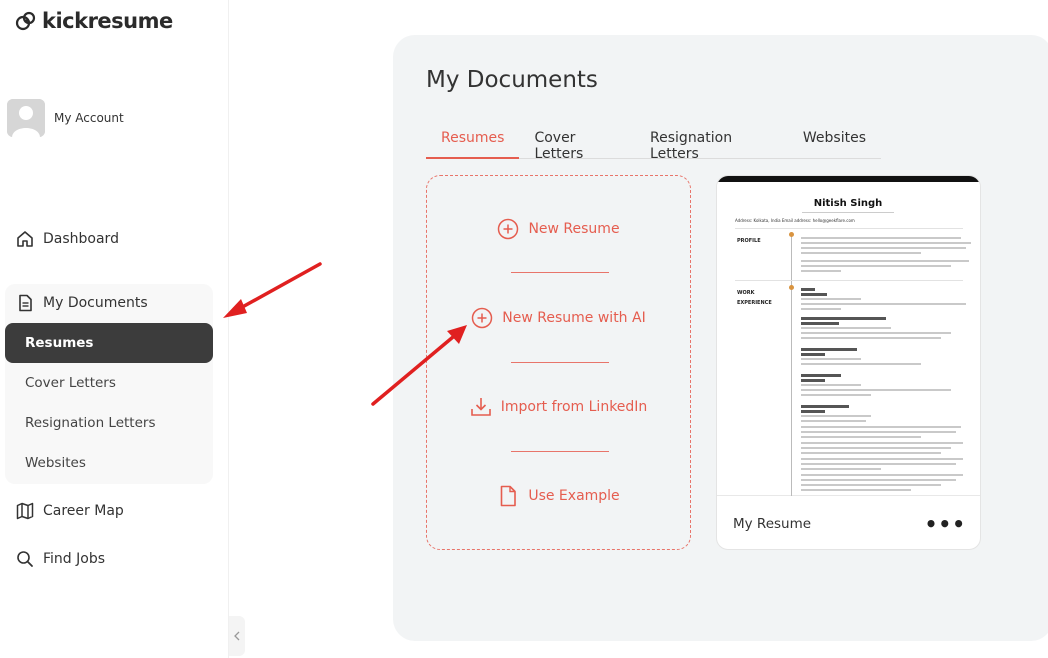 The width and height of the screenshot is (1048, 658). I want to click on sidebar-item-resignation-letters: Resignation Letters, so click(109, 423).